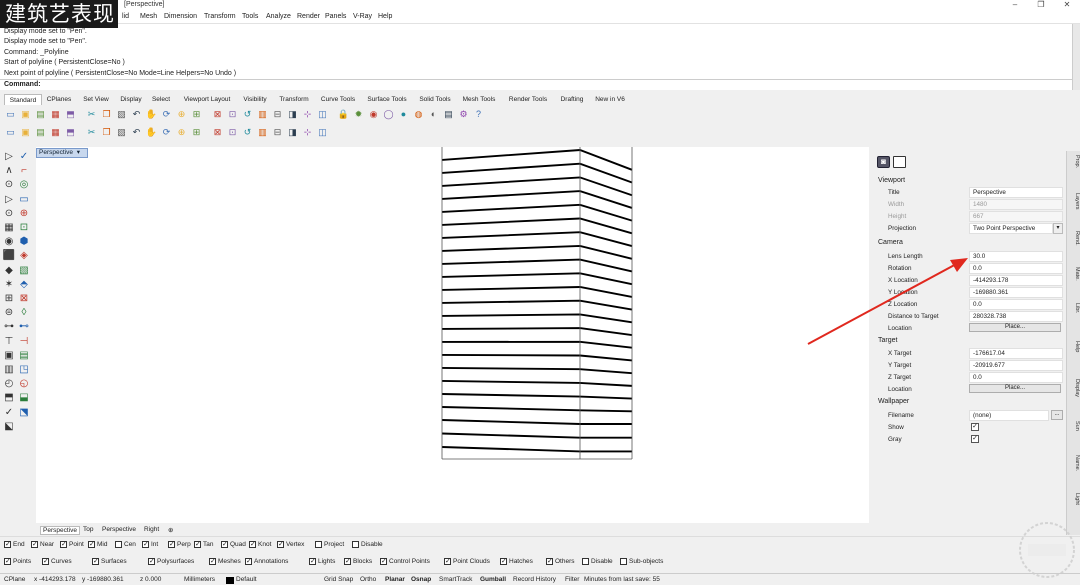 The height and width of the screenshot is (585, 1080). Describe the element at coordinates (9, 383) in the screenshot. I see `tool-32-icon: ◴` at that location.